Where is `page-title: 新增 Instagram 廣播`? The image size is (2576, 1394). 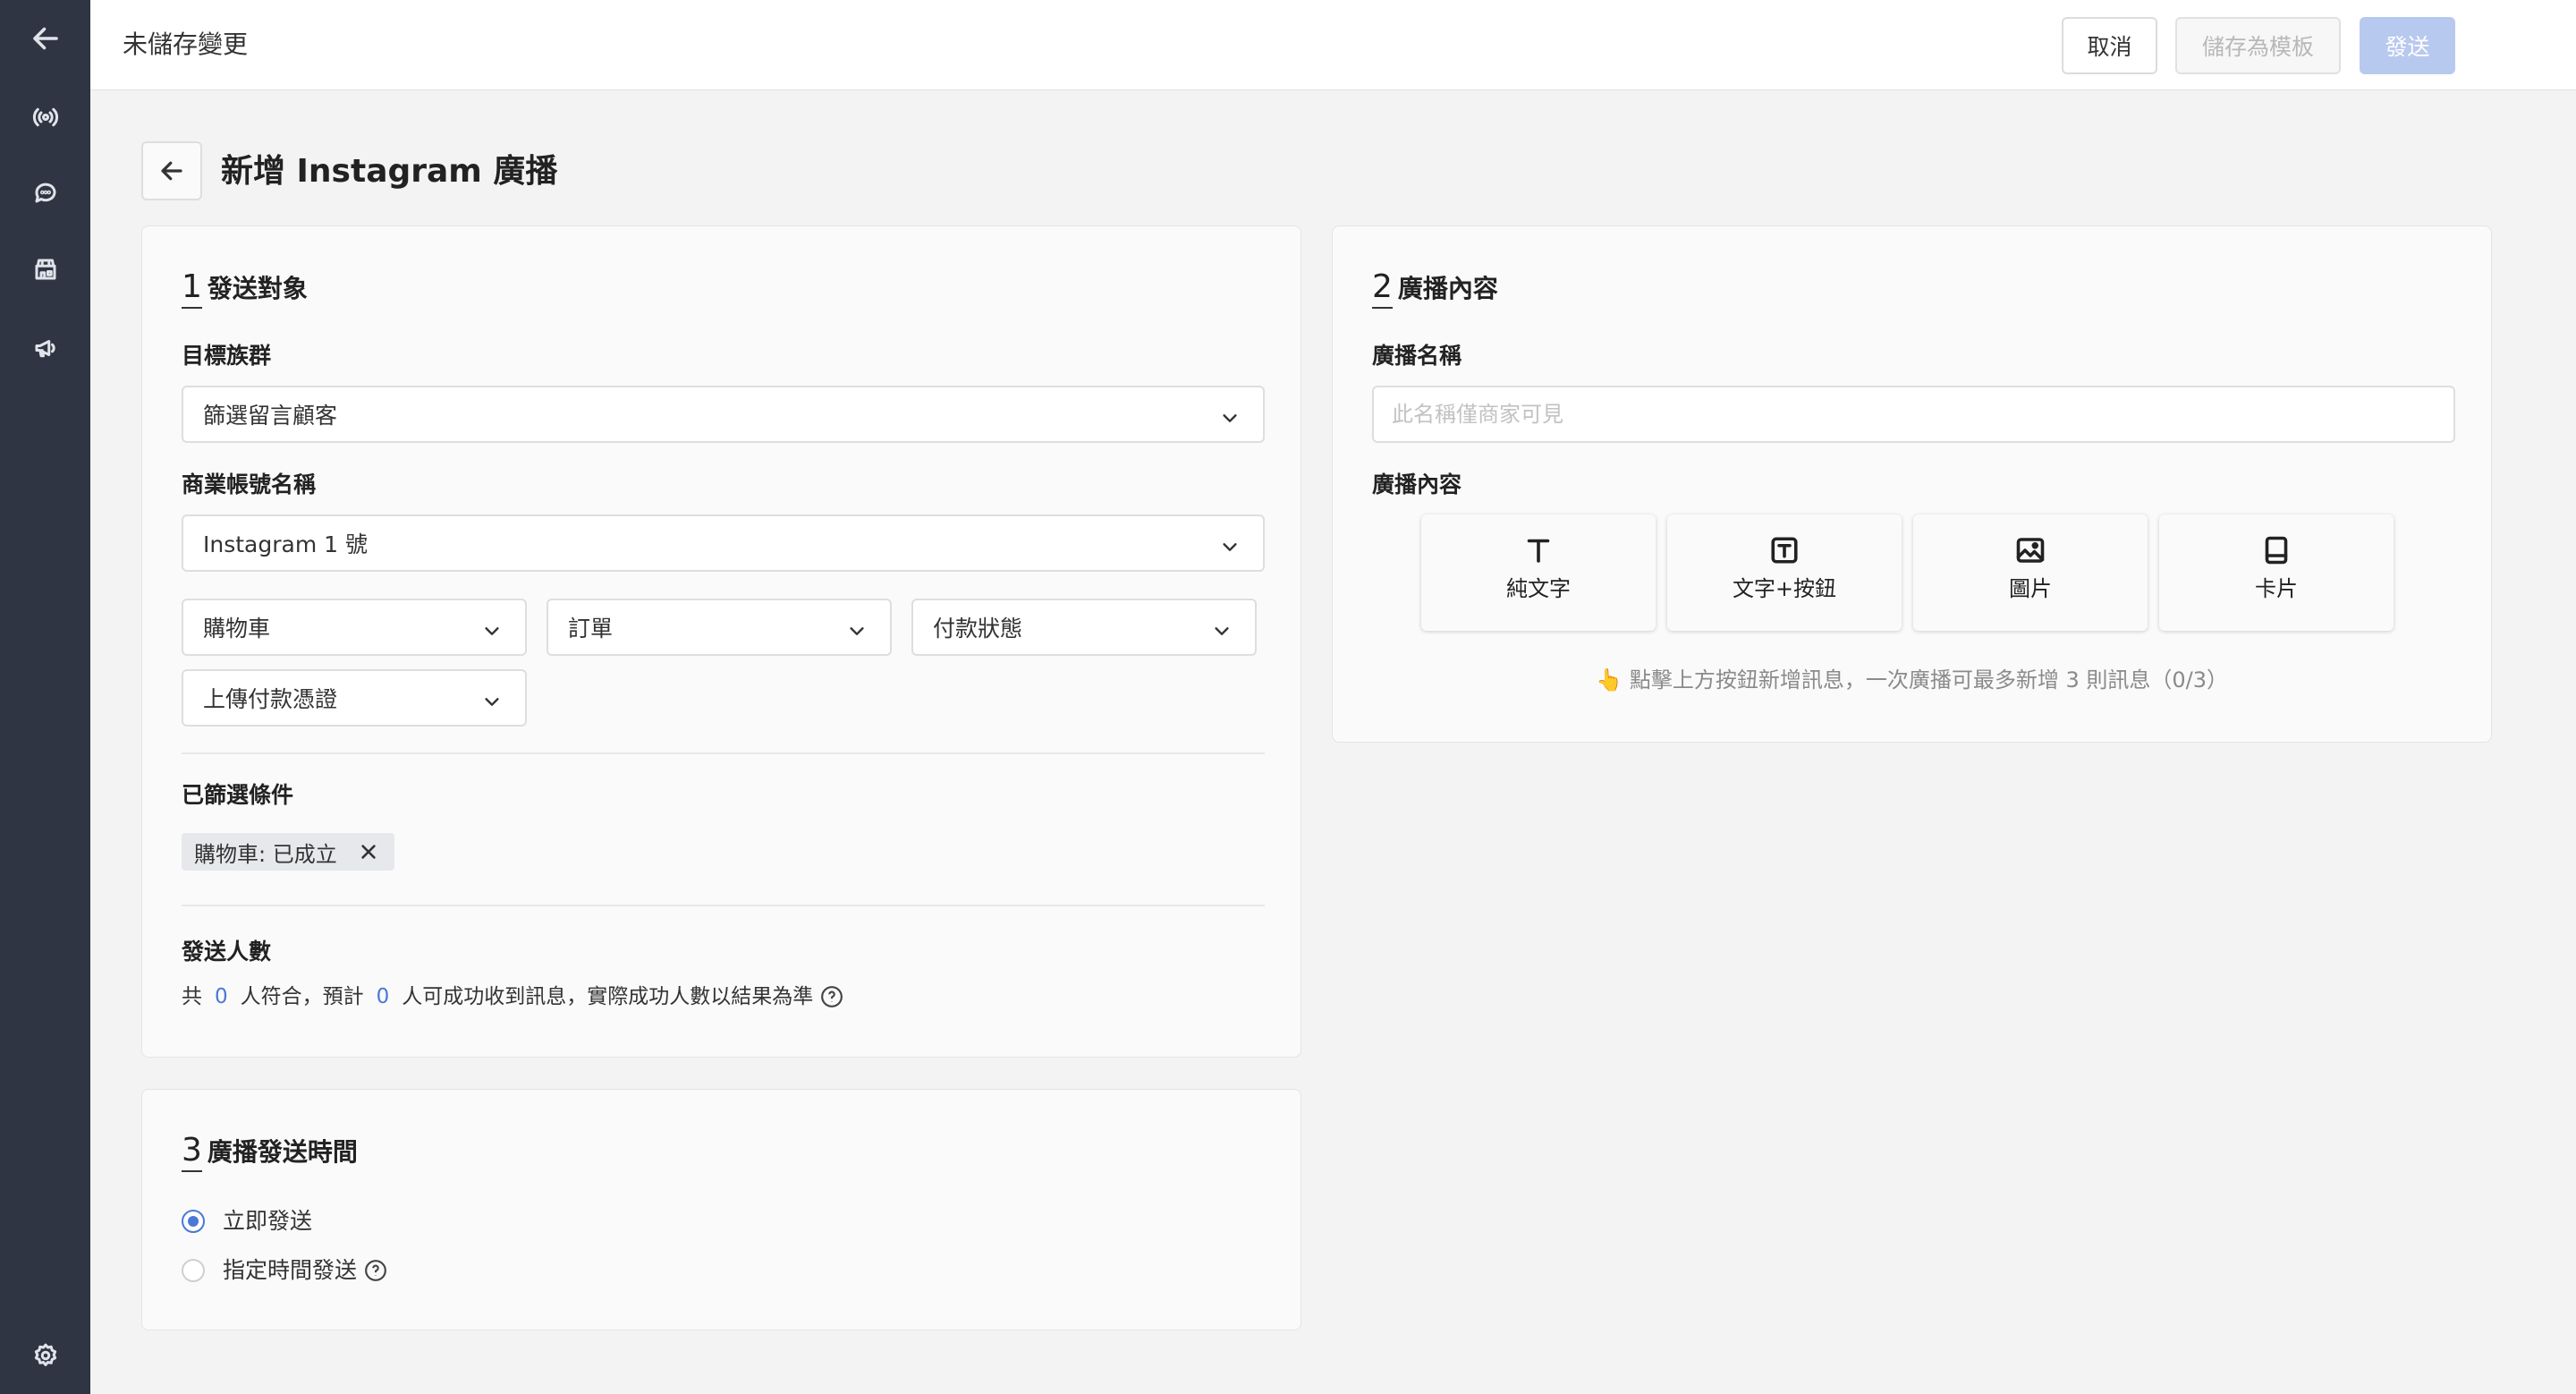 page-title: 新增 Instagram 廣播 is located at coordinates (389, 171).